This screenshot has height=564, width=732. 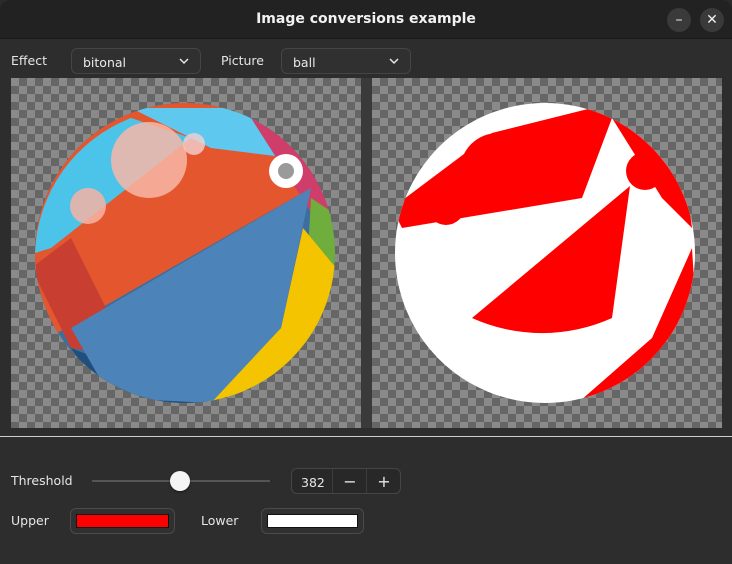 I want to click on threshold-slider-handle, so click(x=180, y=481).